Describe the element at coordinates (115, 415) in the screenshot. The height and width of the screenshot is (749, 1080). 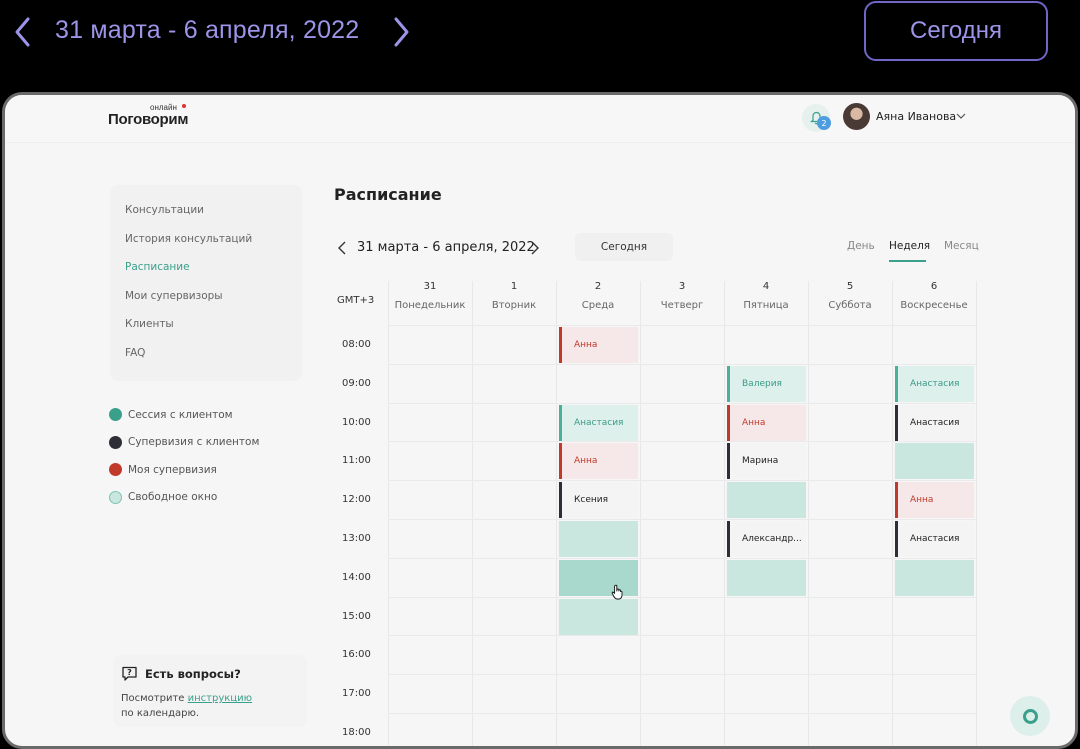
I see `legend-dot-client-session` at that location.